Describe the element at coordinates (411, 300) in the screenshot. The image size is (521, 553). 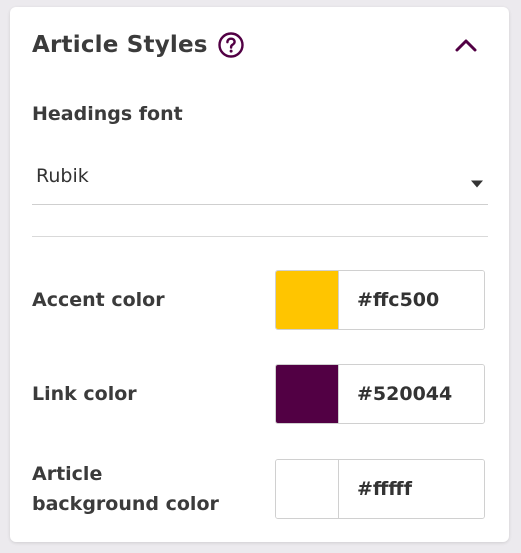
I see `accent-color-hex-input` at that location.